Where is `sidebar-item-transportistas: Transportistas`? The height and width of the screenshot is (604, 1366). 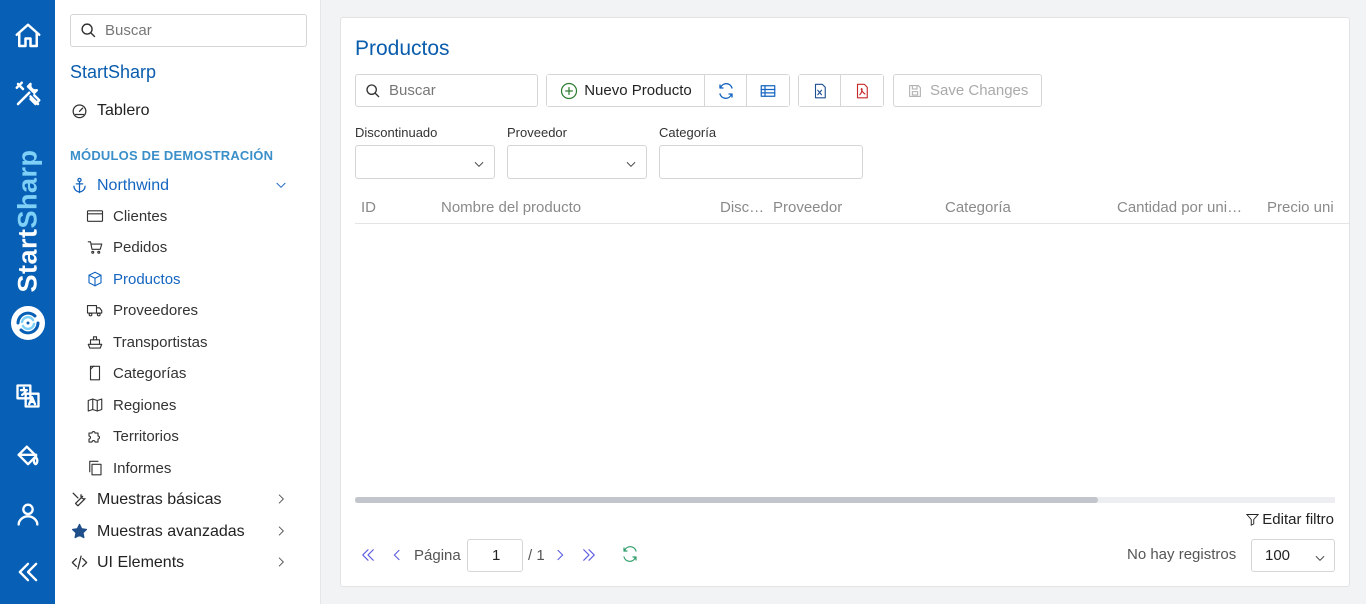
sidebar-item-transportistas: Transportistas is located at coordinates (146, 342).